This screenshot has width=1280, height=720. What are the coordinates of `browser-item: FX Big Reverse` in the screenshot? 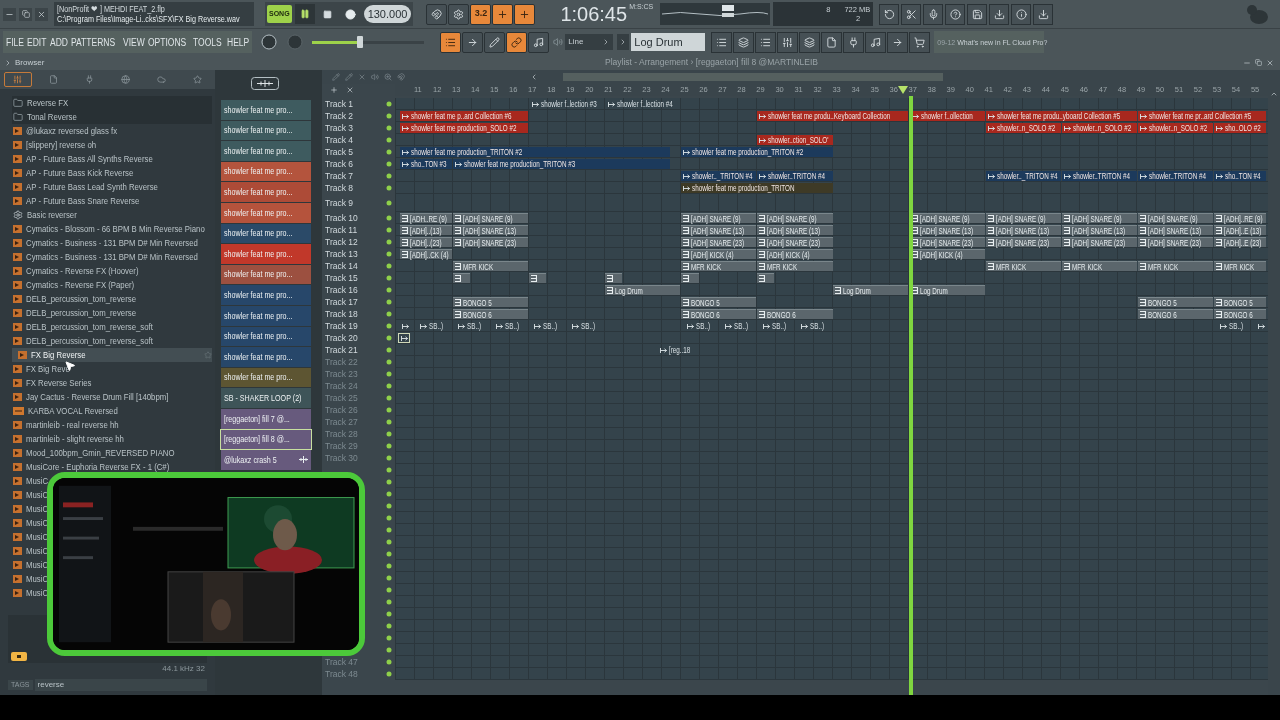 It's located at (112, 355).